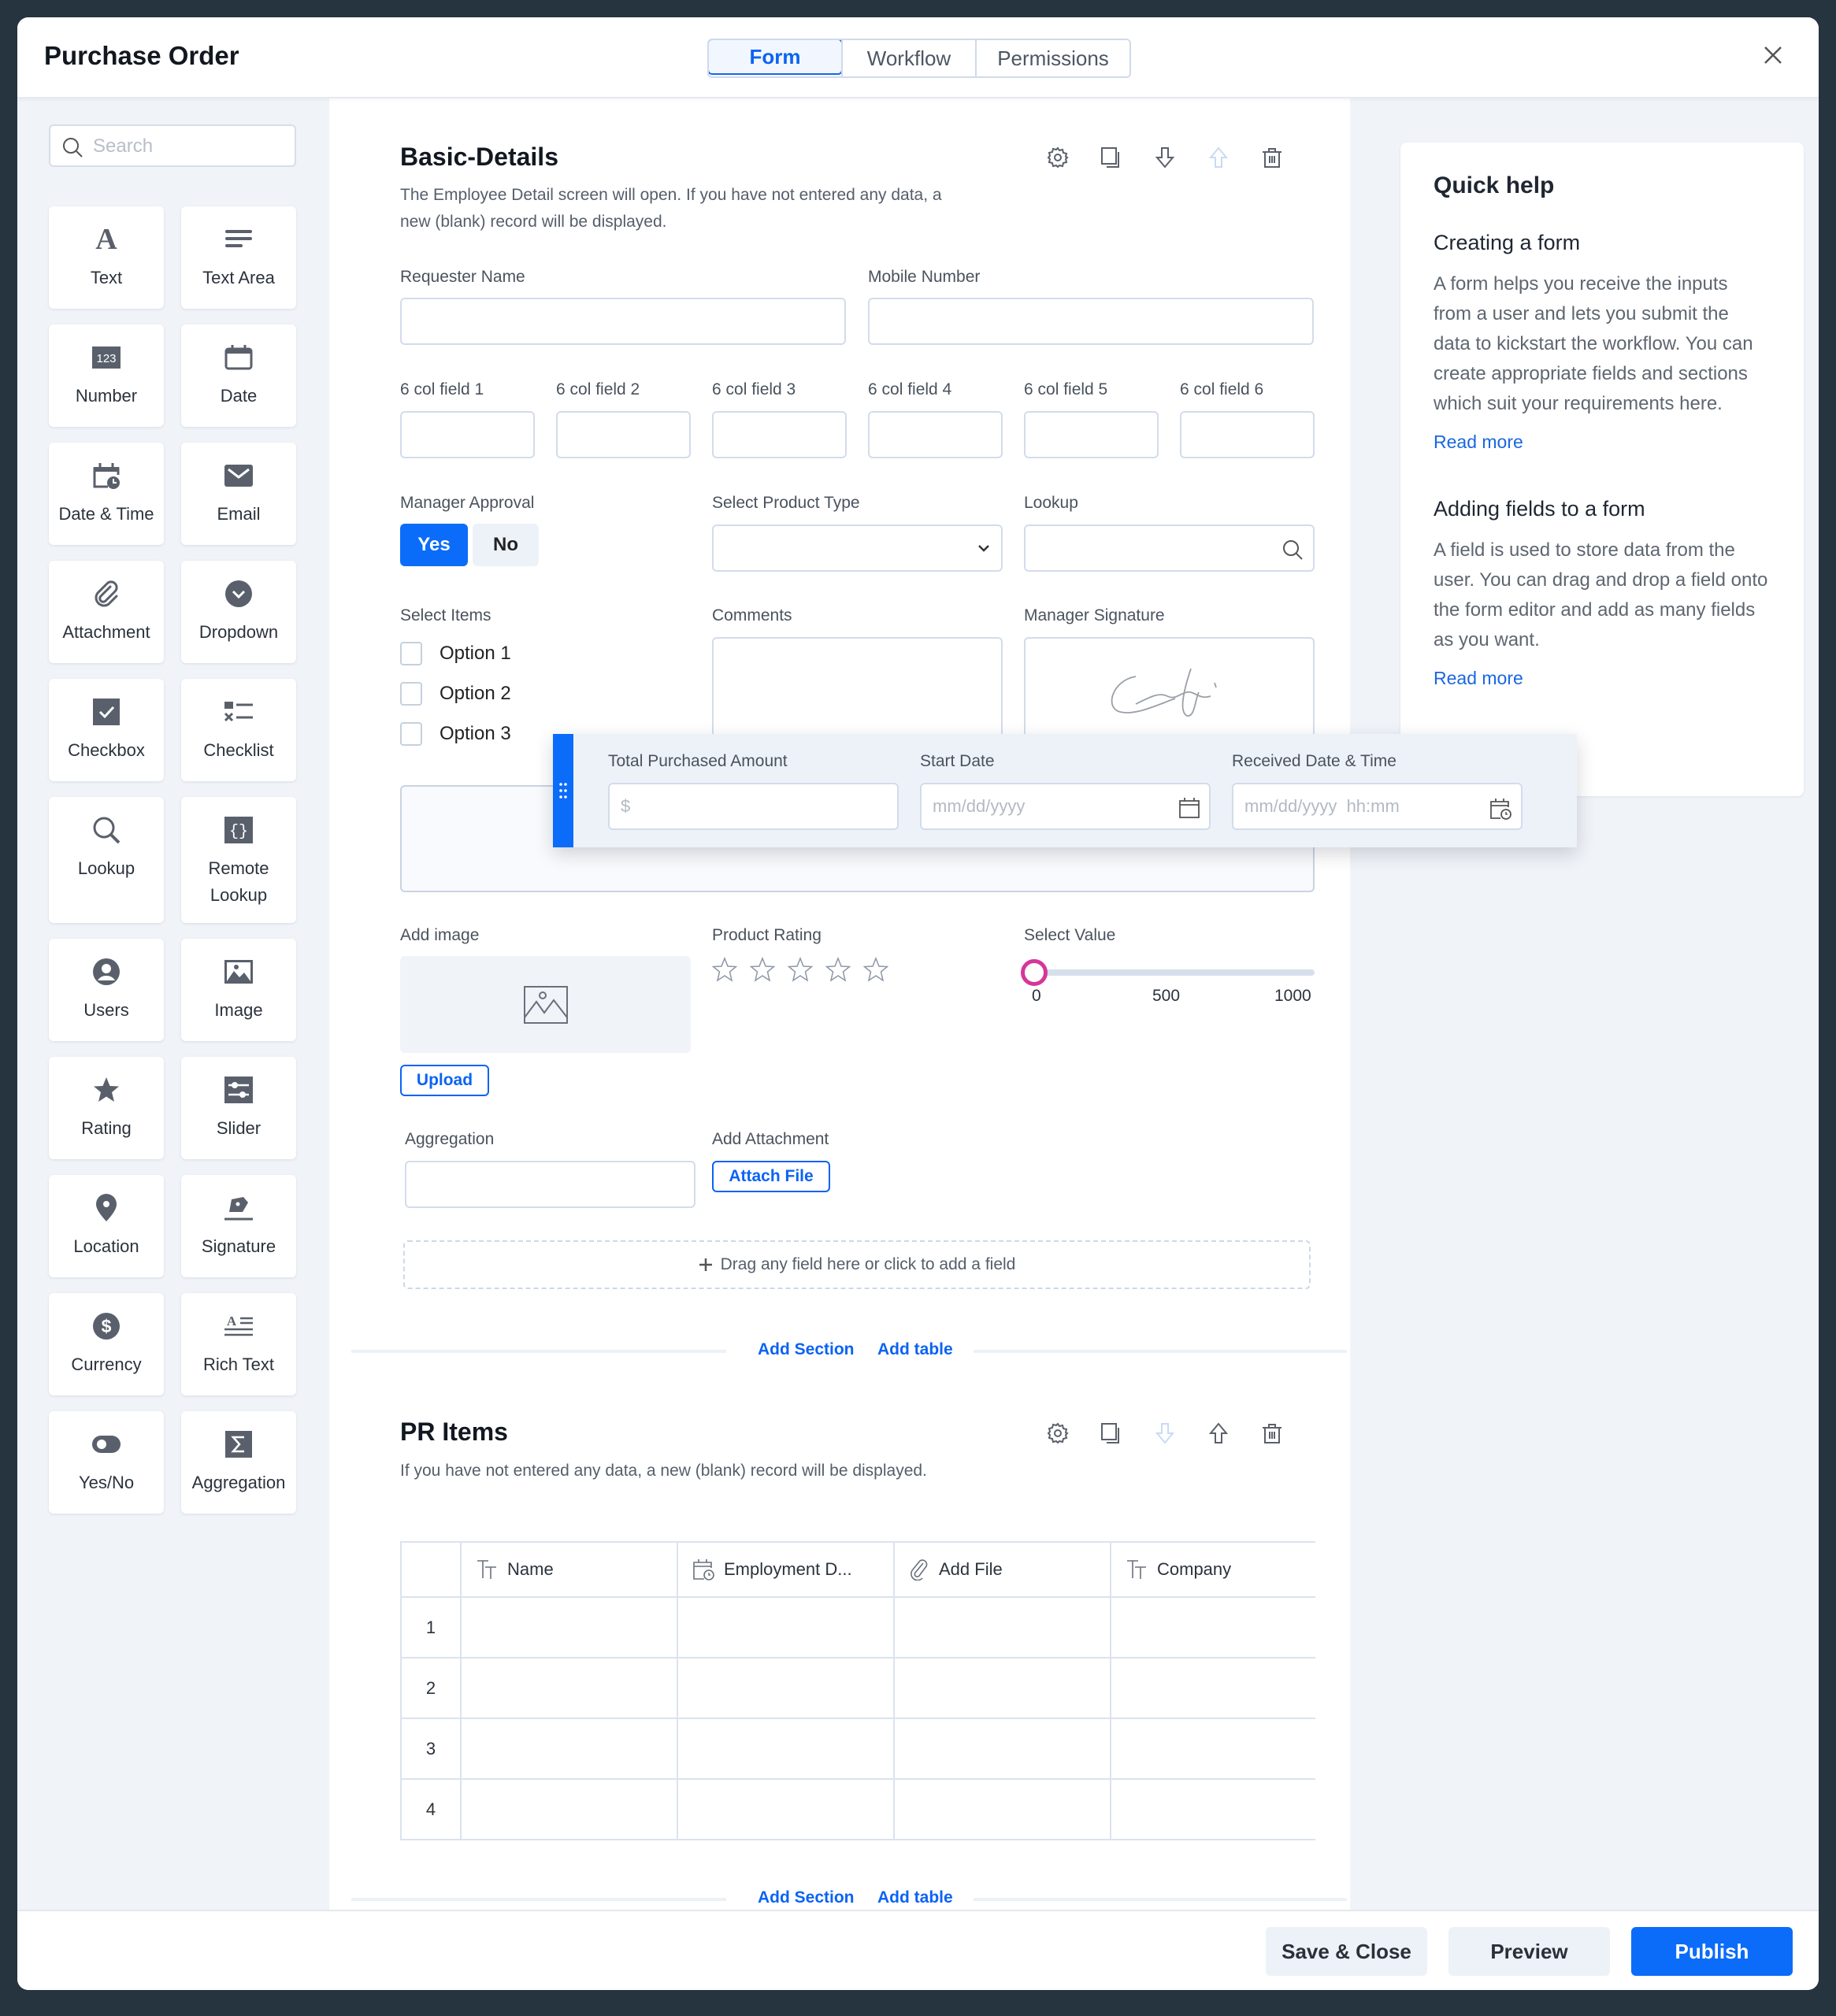 The image size is (1836, 2016). Describe the element at coordinates (238, 1462) in the screenshot. I see `palette-item-aggregation: Aggregation` at that location.